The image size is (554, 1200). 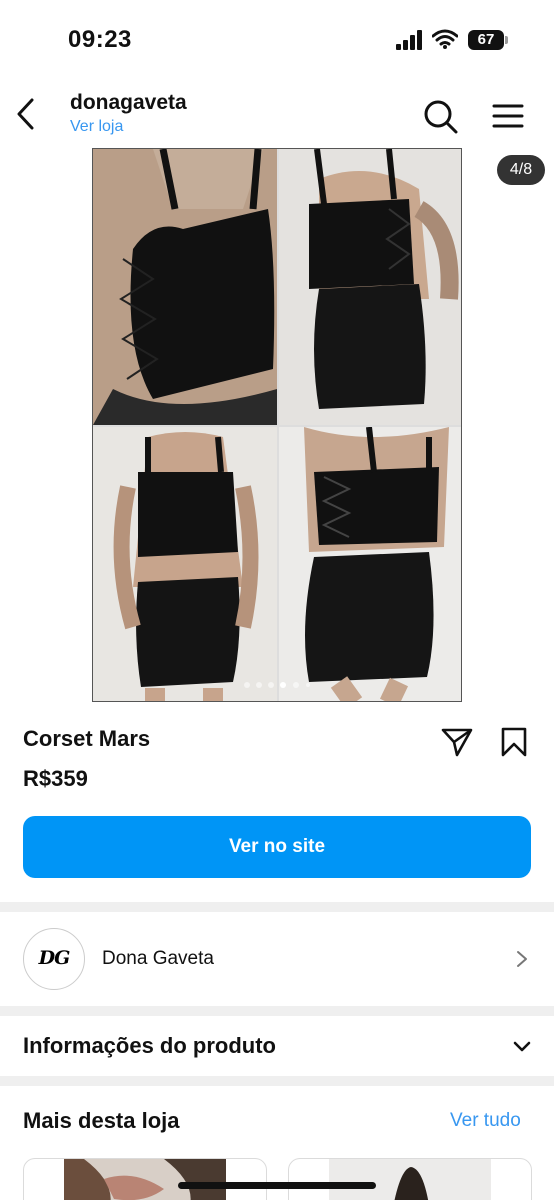 I want to click on product-info-accordion: Informações do produto, so click(x=277, y=1046).